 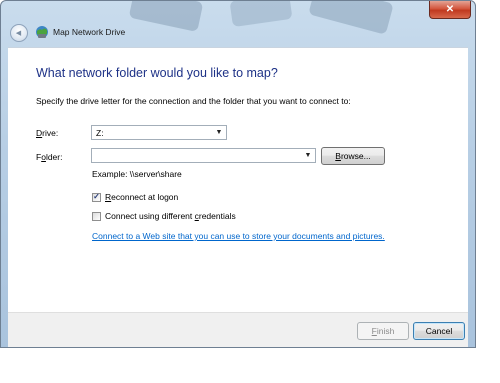 What do you see at coordinates (238, 329) in the screenshot?
I see `wizard-footer: Finish Cancel` at bounding box center [238, 329].